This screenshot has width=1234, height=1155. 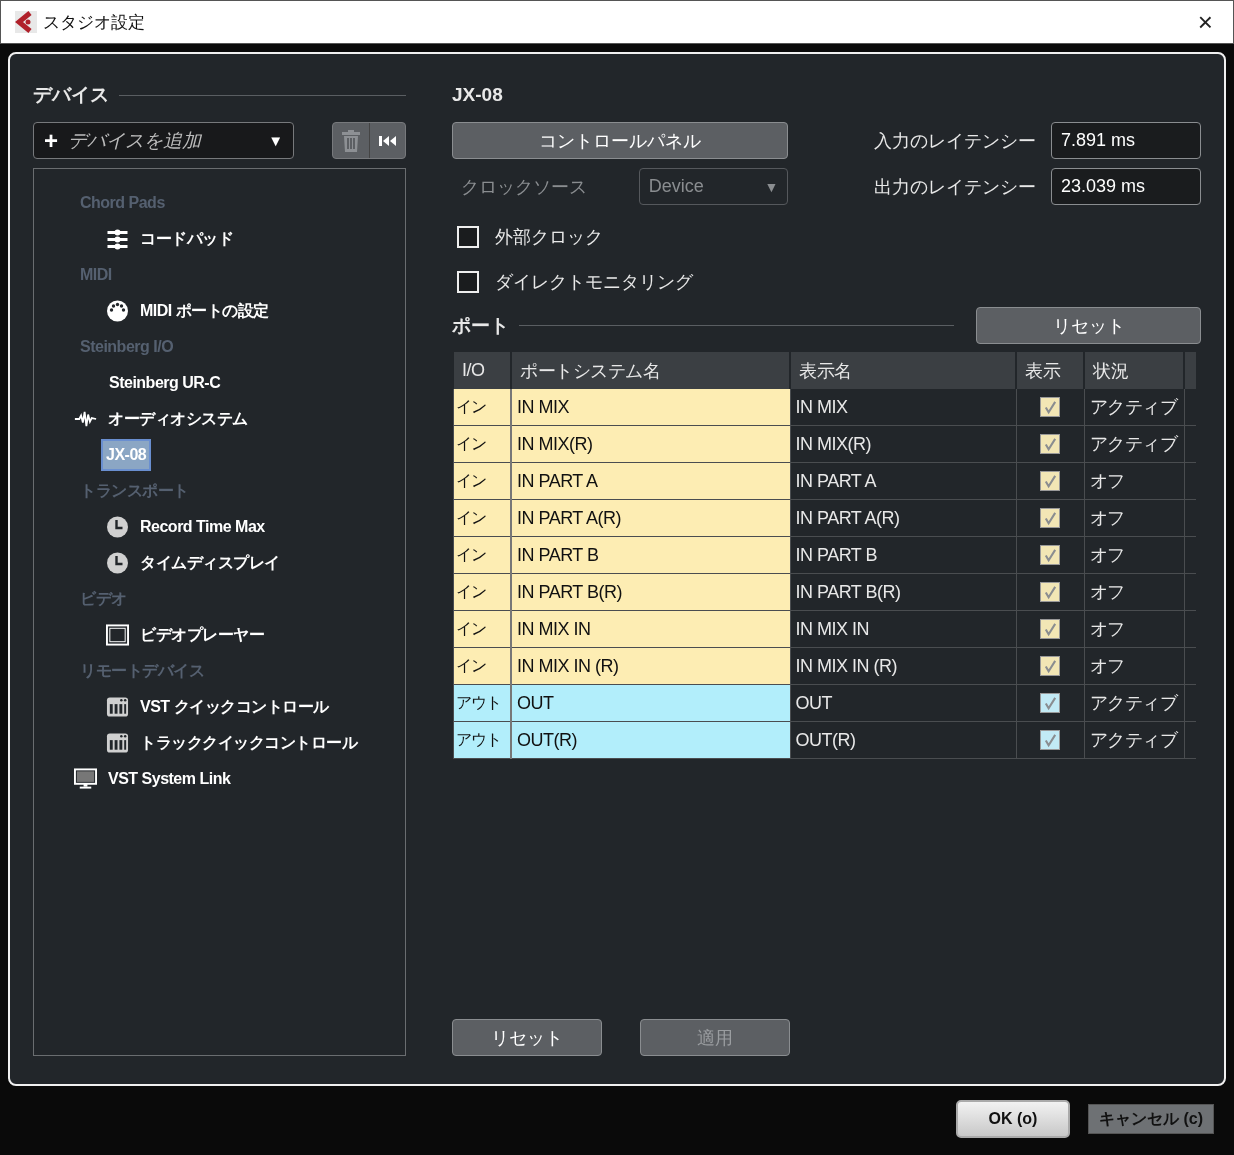 What do you see at coordinates (594, 282) in the screenshot?
I see `checkbox-label: ダイレクトモニタリング` at bounding box center [594, 282].